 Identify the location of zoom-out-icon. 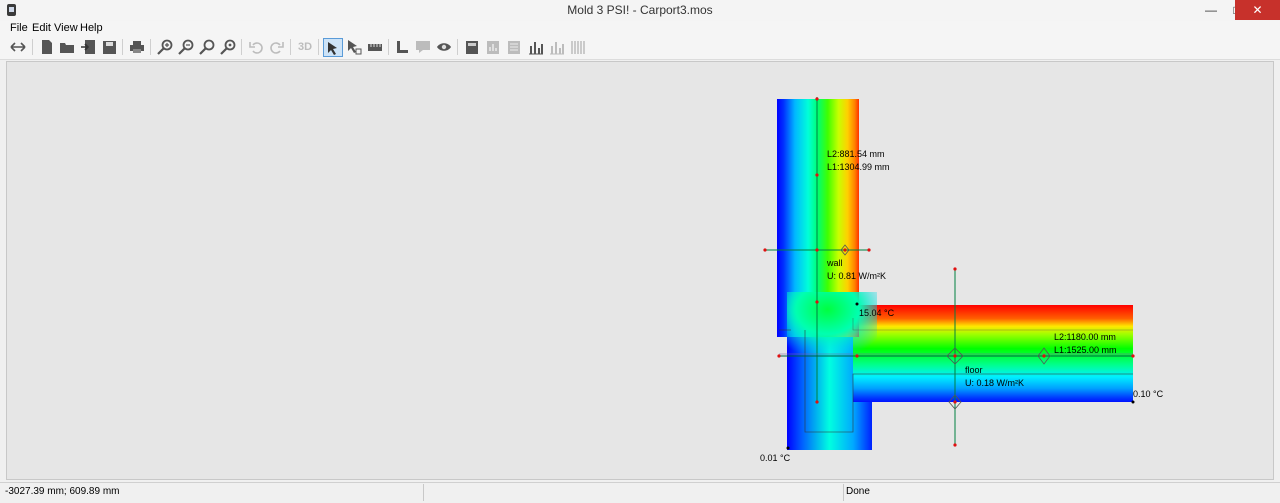
(186, 47).